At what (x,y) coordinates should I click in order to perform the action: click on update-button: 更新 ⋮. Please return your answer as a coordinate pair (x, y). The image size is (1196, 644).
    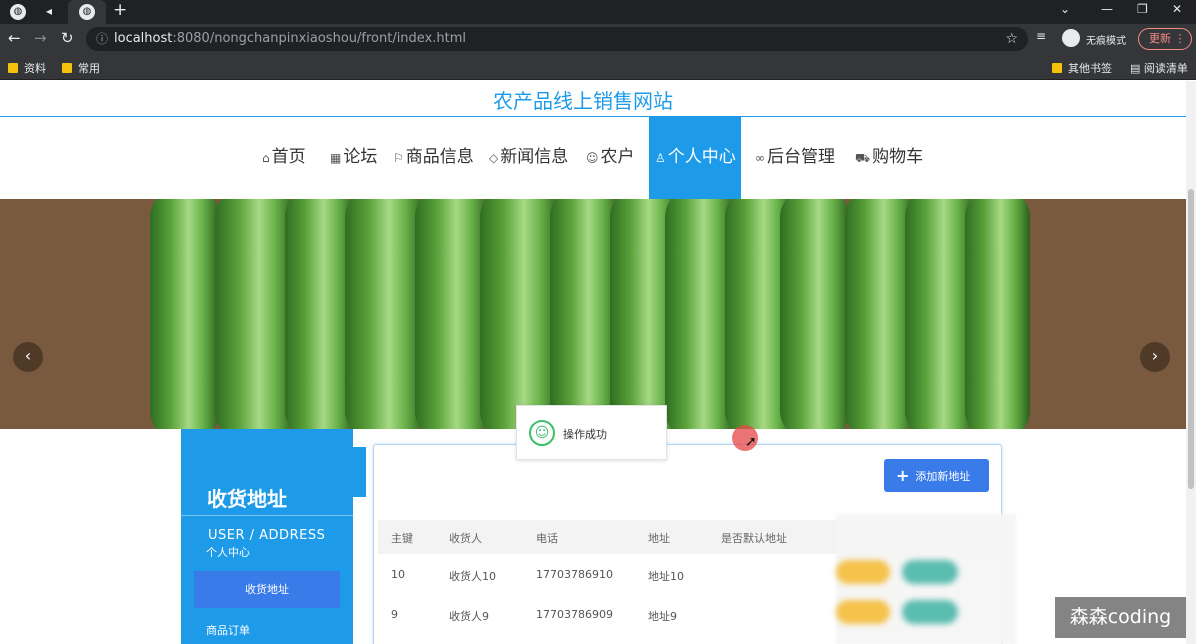
    Looking at the image, I should click on (1165, 39).